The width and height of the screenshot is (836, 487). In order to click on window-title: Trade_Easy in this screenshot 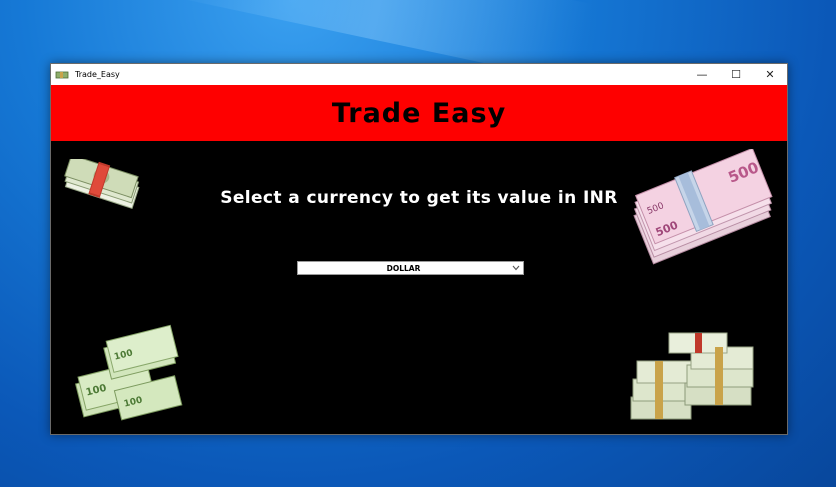, I will do `click(97, 74)`.